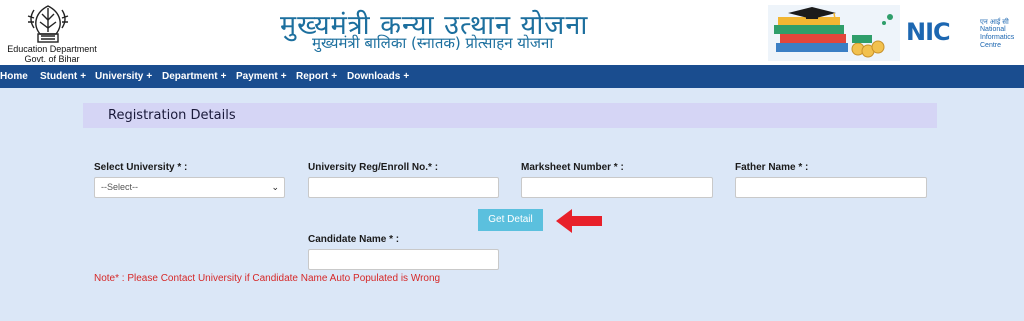  I want to click on government-name: Govt. of Bihar, so click(52, 59).